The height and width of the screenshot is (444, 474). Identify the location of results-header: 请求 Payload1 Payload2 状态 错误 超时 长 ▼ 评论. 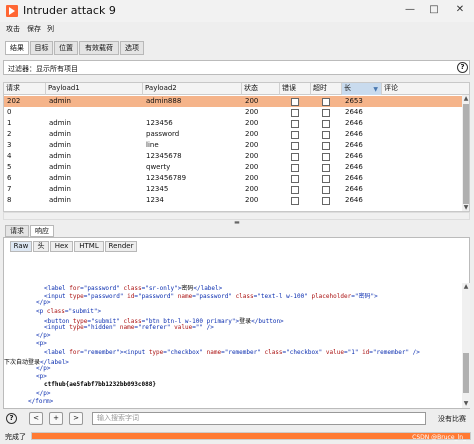
(236, 89).